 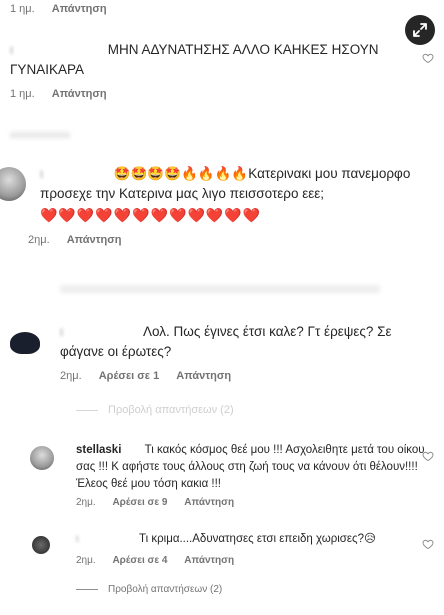 I want to click on sad-face-emoji: 😥, so click(x=369, y=538).